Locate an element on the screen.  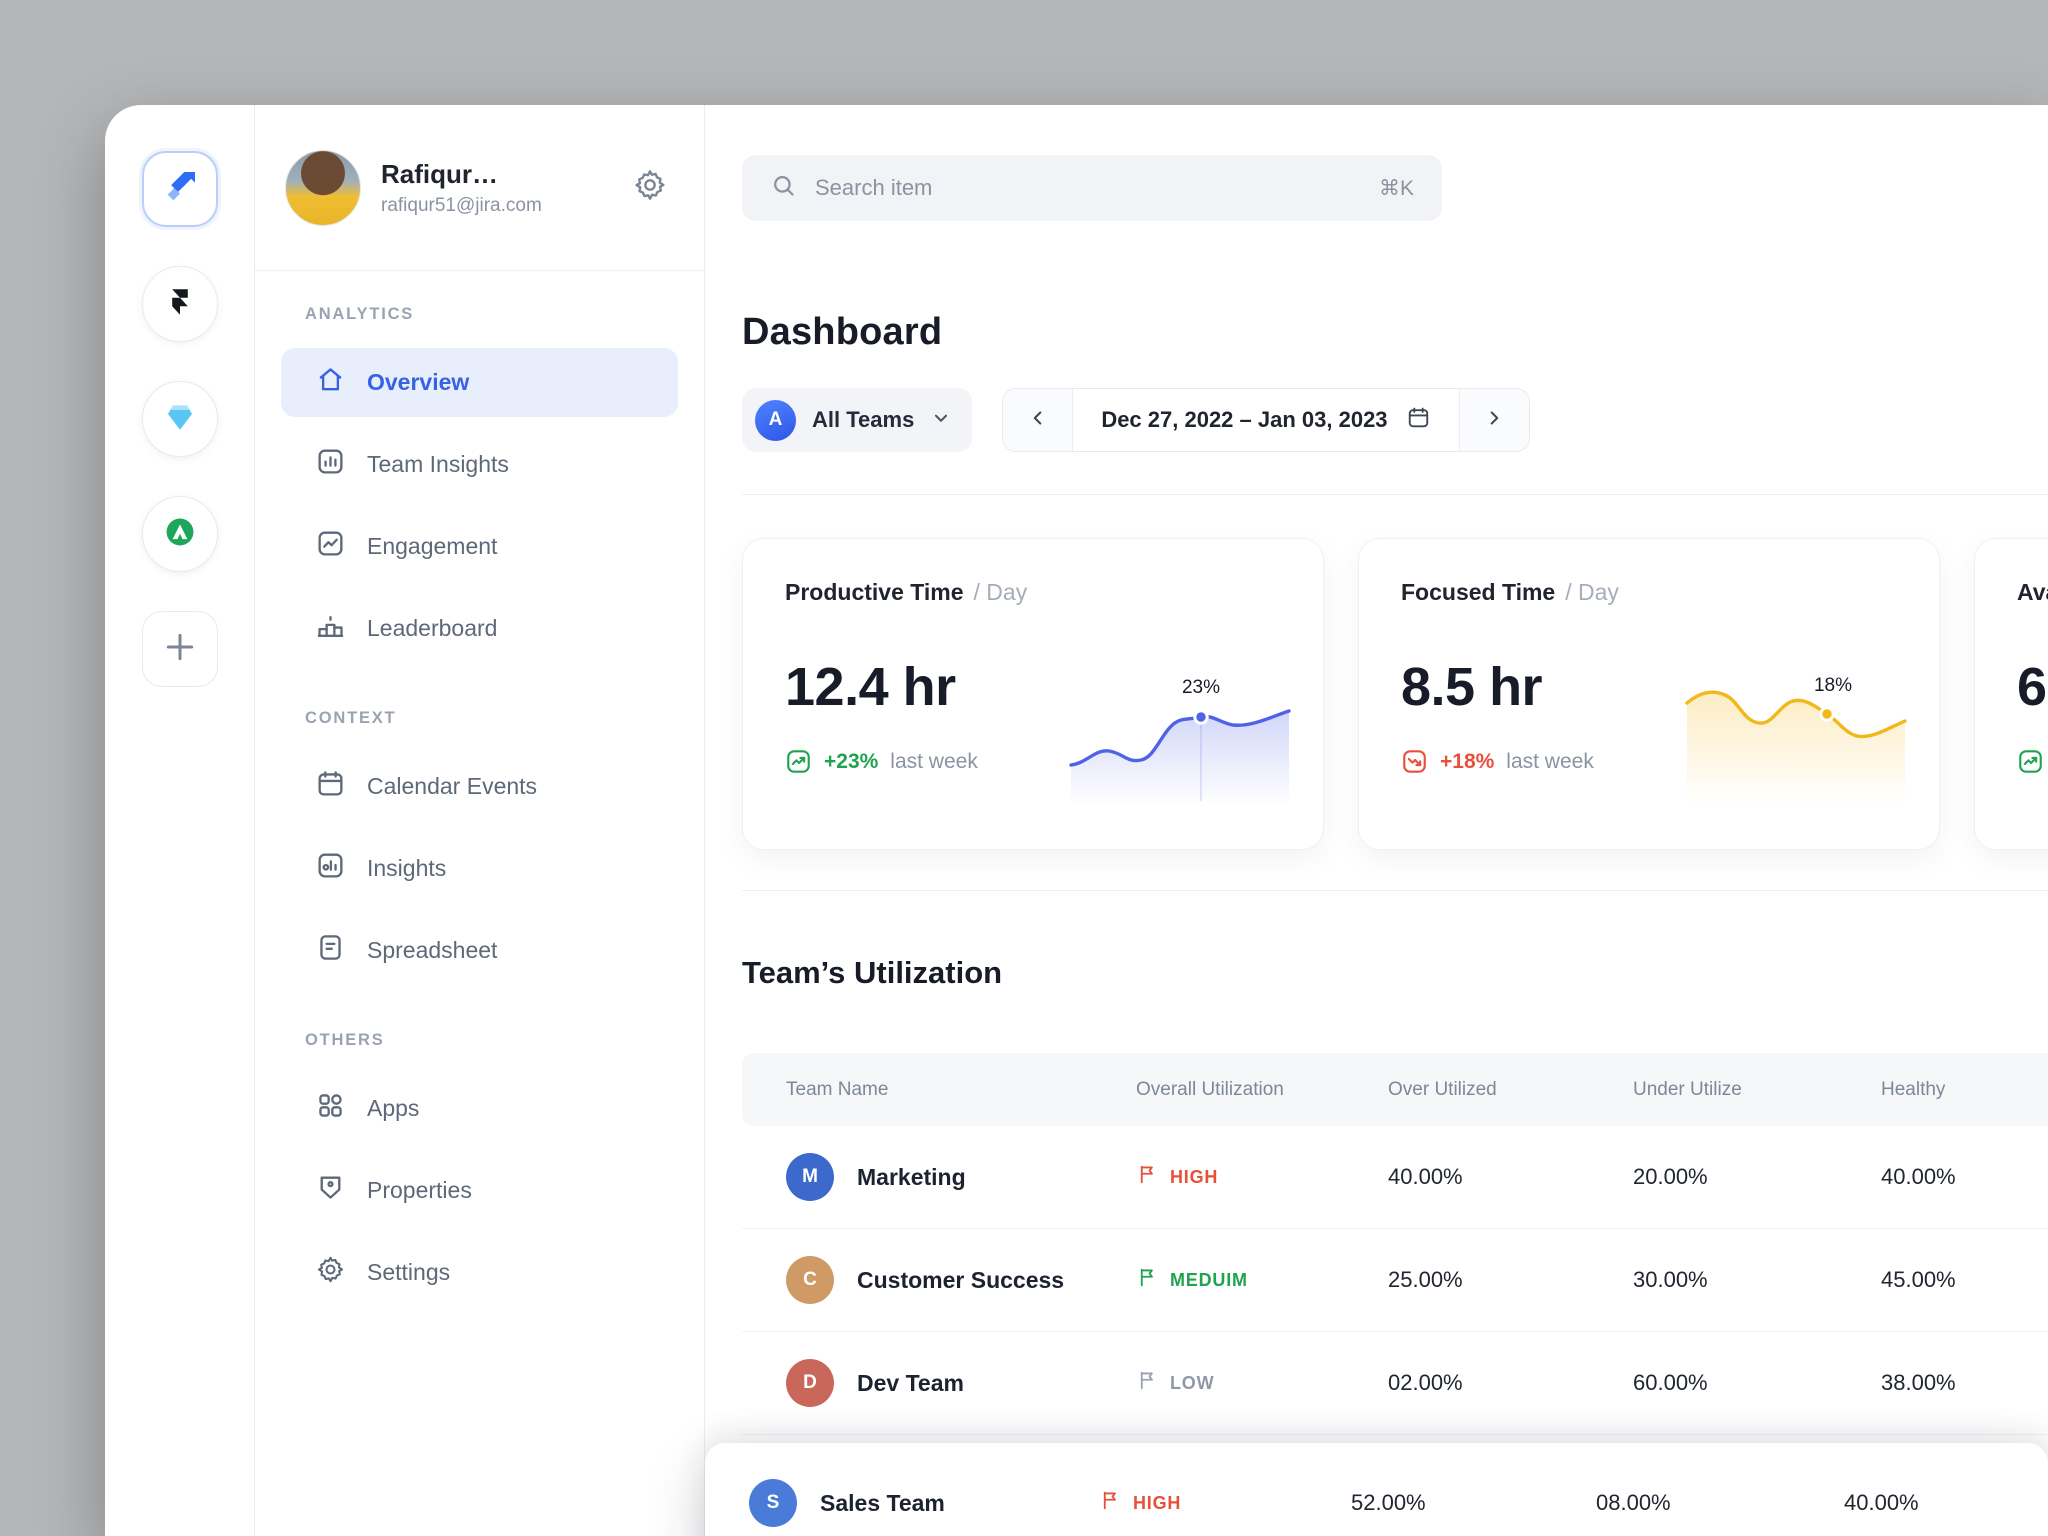
sidebar-item-label: Spreadsheet is located at coordinates (432, 950).